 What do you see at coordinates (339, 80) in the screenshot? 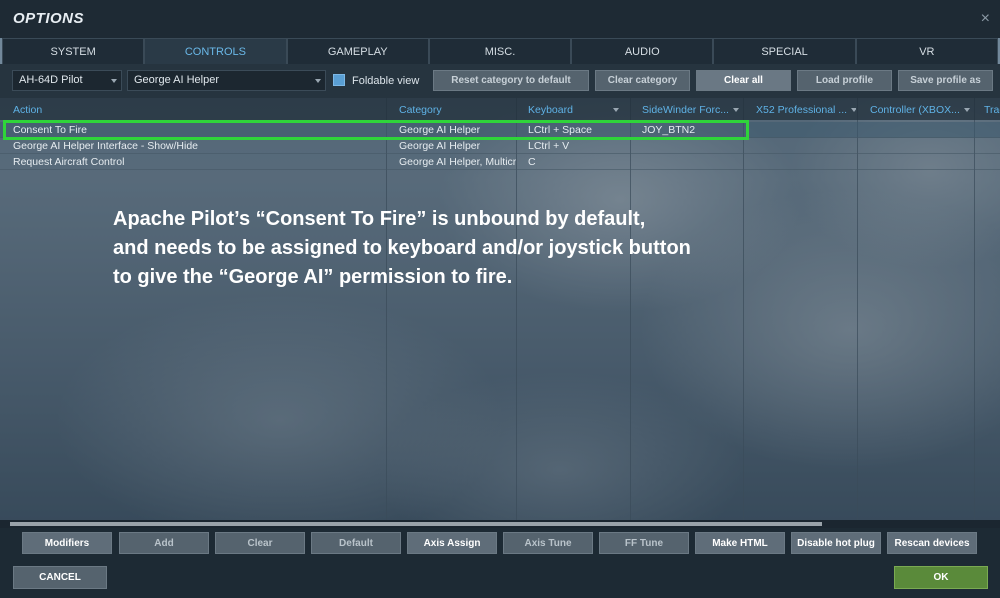
I see `foldable-view-checkbox` at bounding box center [339, 80].